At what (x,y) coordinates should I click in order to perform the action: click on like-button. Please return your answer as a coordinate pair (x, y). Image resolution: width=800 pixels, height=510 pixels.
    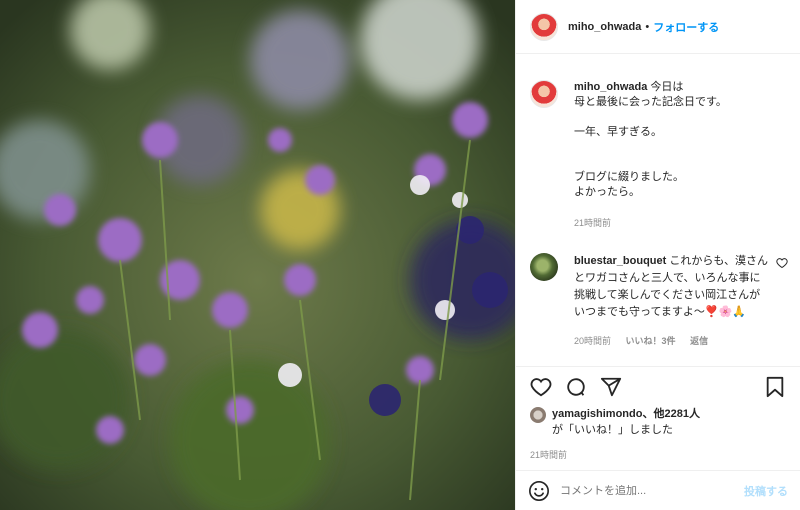
    Looking at the image, I should click on (541, 387).